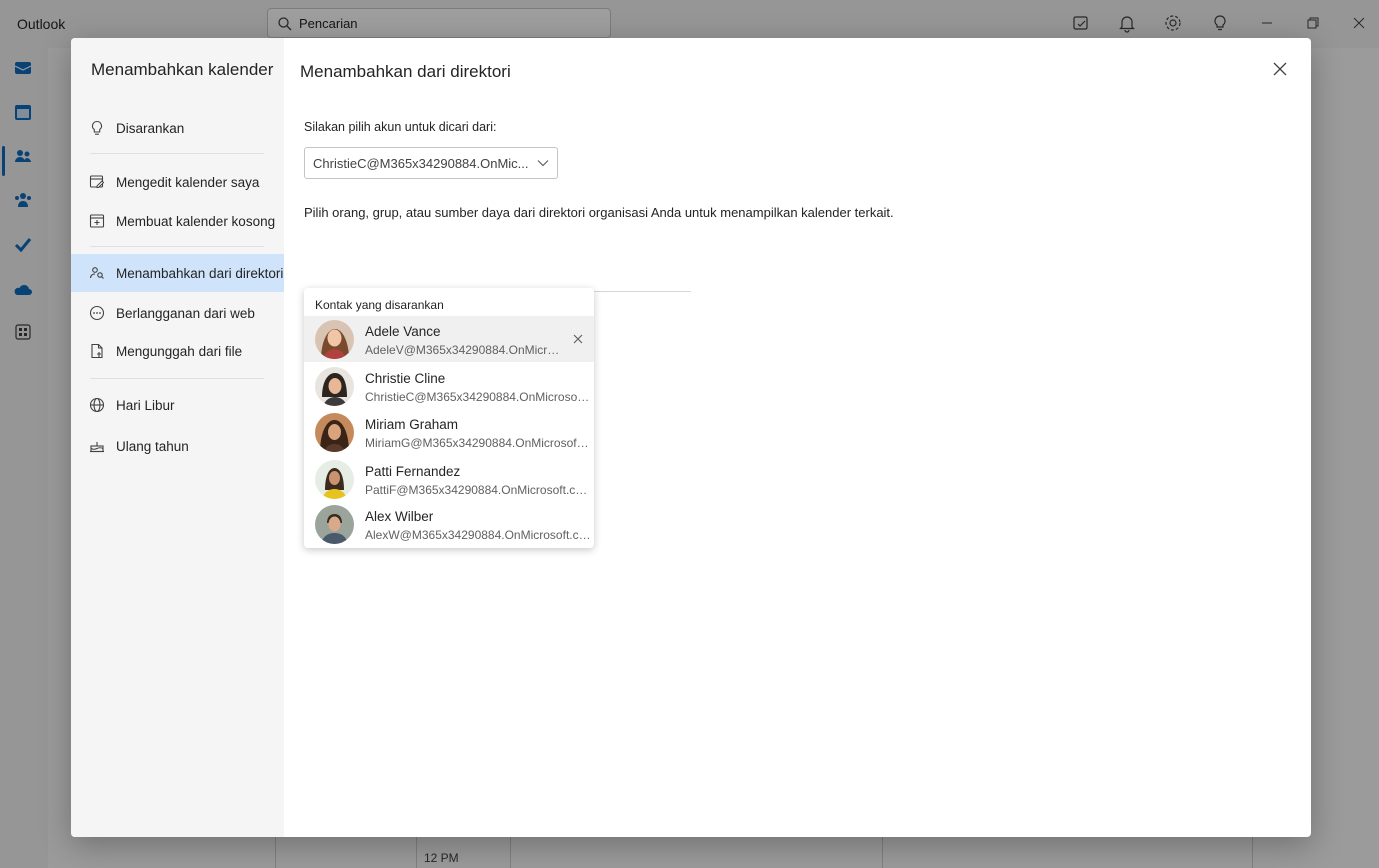 Image resolution: width=1379 pixels, height=868 pixels. I want to click on sidebar-item-holidays: Hari Libur, so click(177, 405).